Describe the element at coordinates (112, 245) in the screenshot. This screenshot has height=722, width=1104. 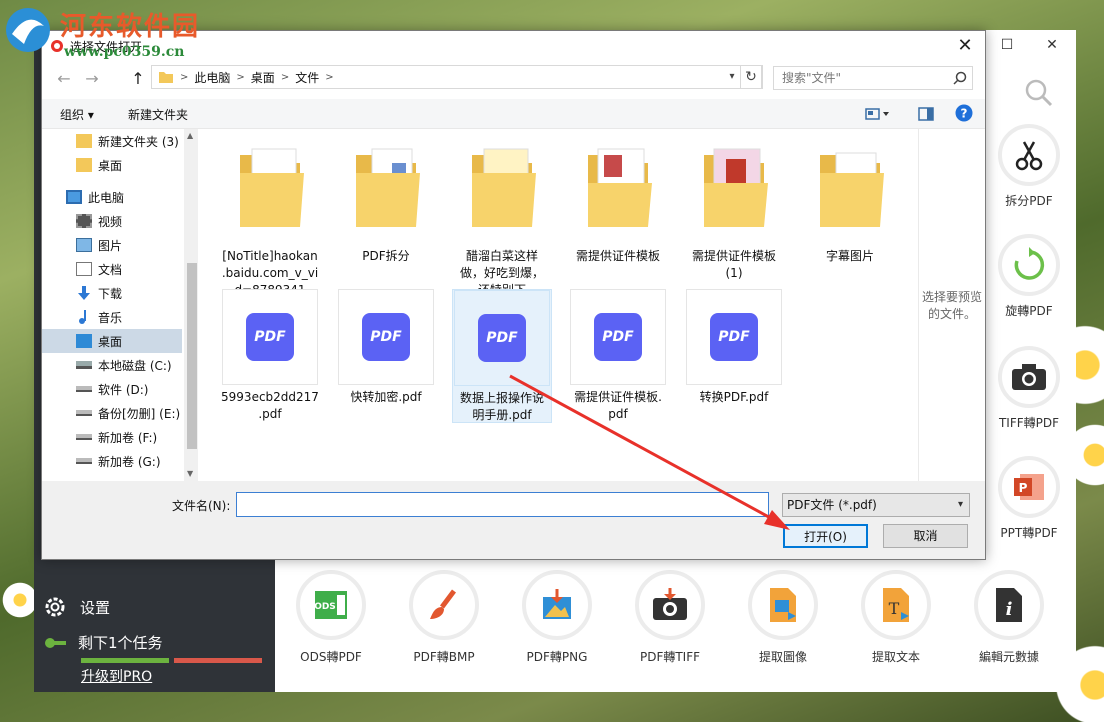
I see `nav-item-pictures: 图片` at that location.